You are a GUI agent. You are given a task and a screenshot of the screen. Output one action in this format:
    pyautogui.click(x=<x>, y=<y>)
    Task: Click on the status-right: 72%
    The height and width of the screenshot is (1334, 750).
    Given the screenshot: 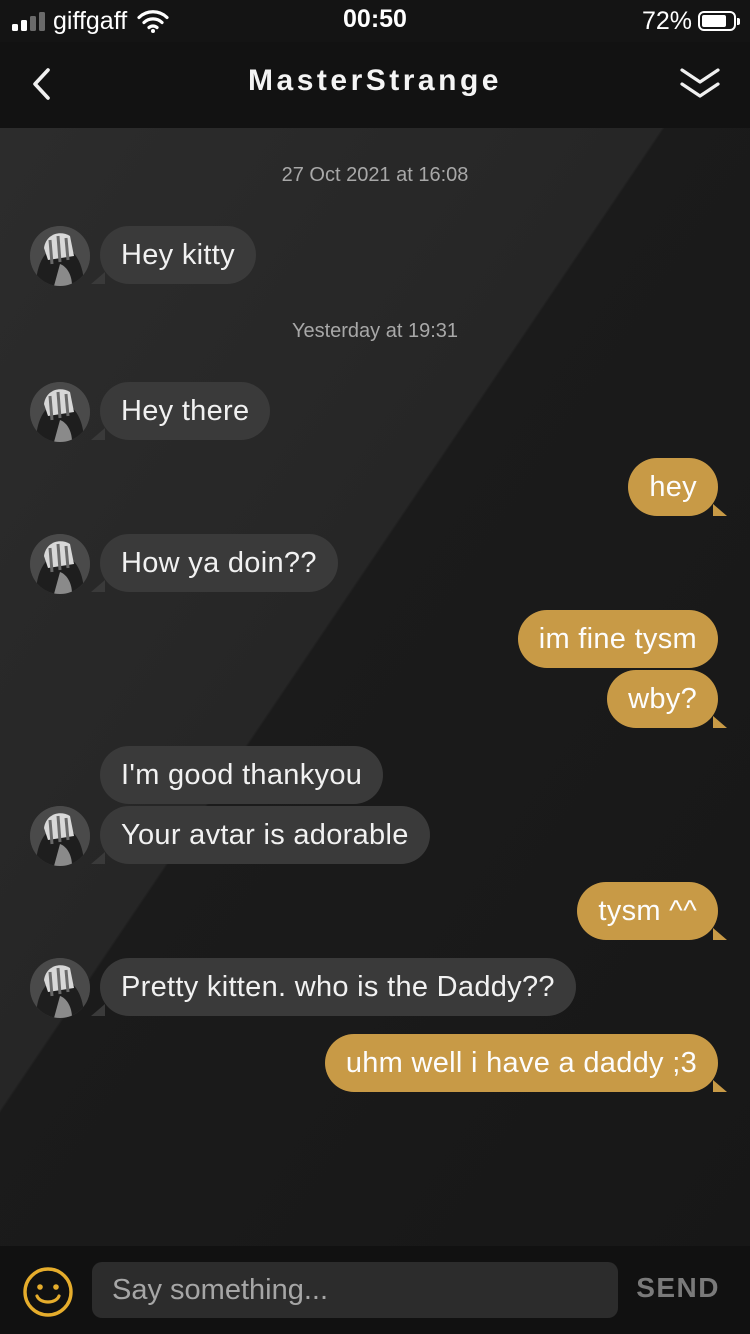 What is the action you would take?
    pyautogui.click(x=690, y=21)
    